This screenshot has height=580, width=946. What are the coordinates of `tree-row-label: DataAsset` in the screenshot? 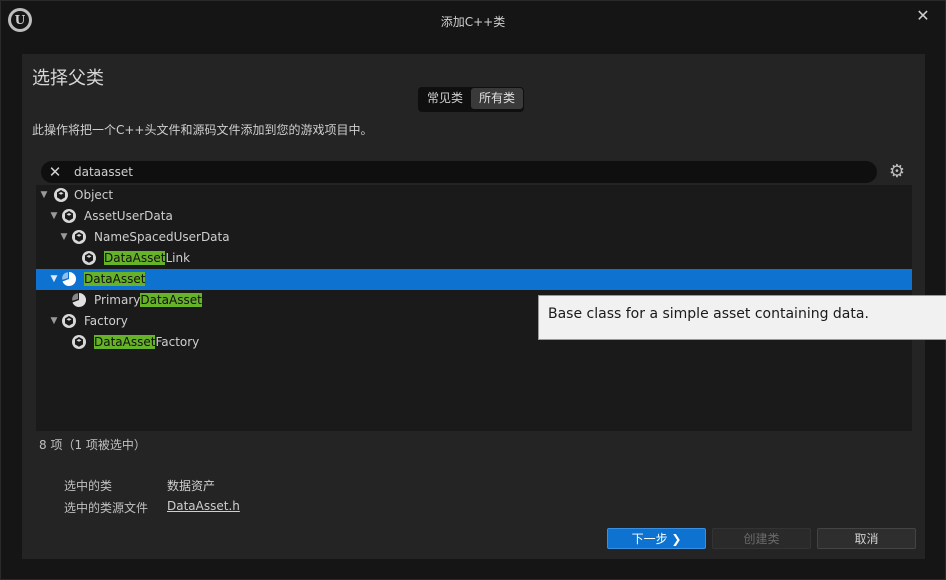 It's located at (115, 279).